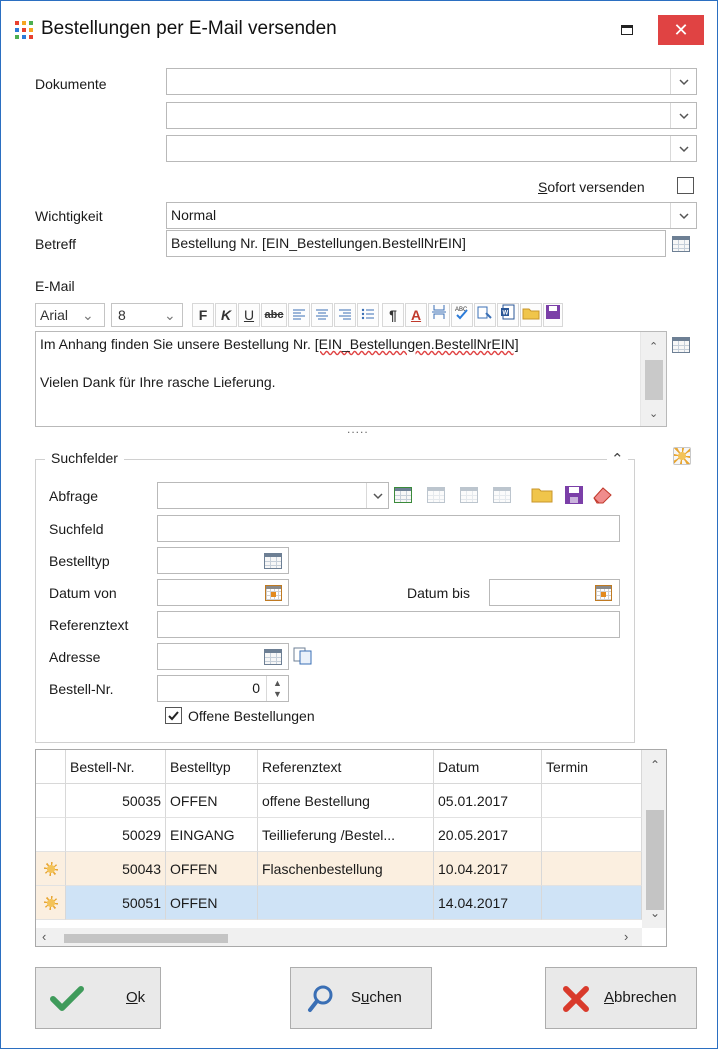 Image resolution: width=718 pixels, height=1049 pixels. Describe the element at coordinates (627, 30) in the screenshot. I see `maximize-button` at that location.